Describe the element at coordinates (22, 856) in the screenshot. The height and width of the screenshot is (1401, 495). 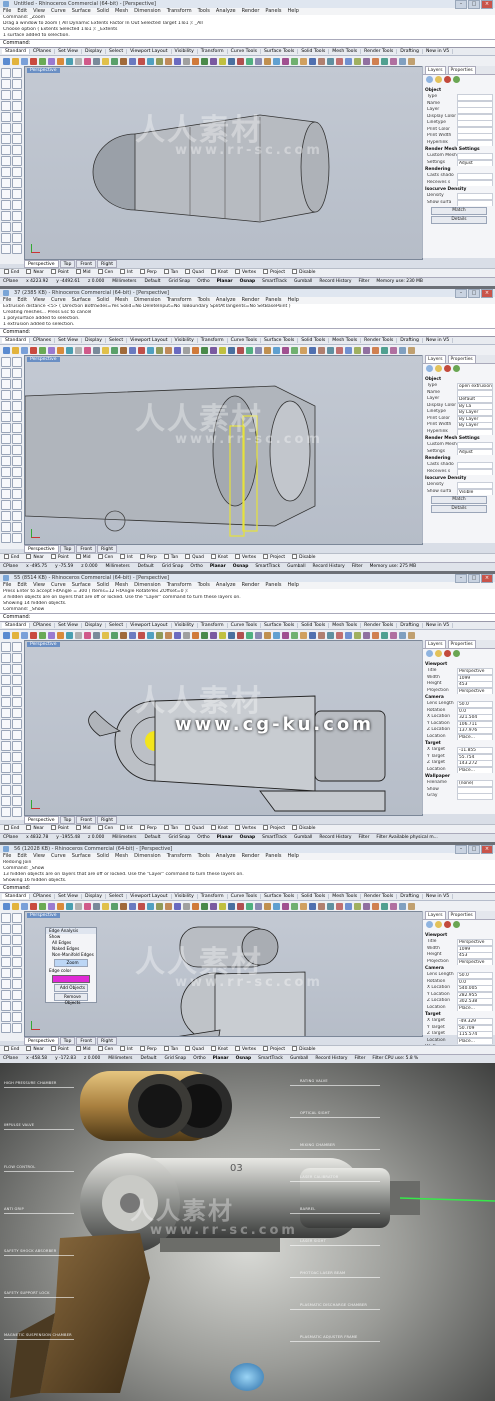
I see `menu-edit: Edit` at that location.